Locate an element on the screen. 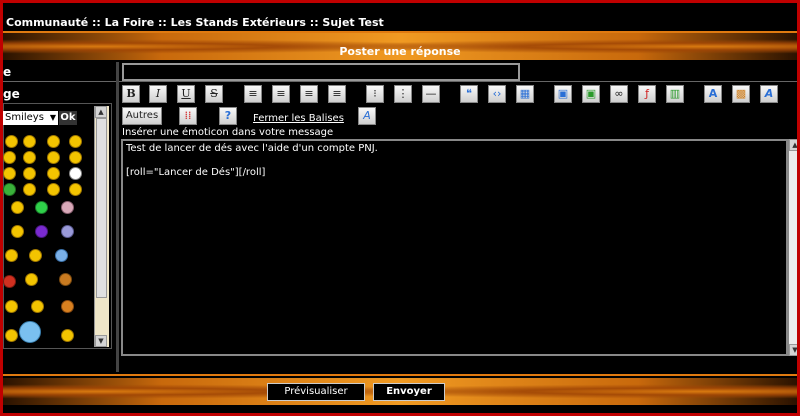 The height and width of the screenshot is (416, 800). picture-icon: ▣ is located at coordinates (591, 93).